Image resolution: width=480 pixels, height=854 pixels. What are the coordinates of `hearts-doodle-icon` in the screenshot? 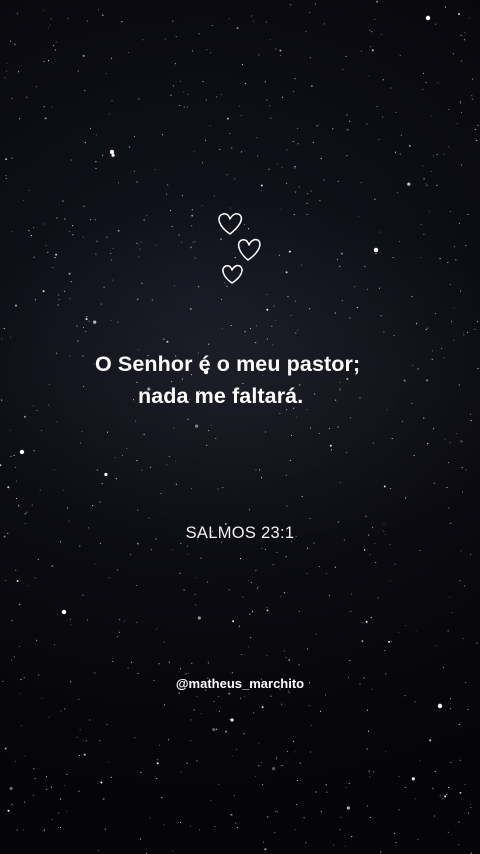 It's located at (239, 248).